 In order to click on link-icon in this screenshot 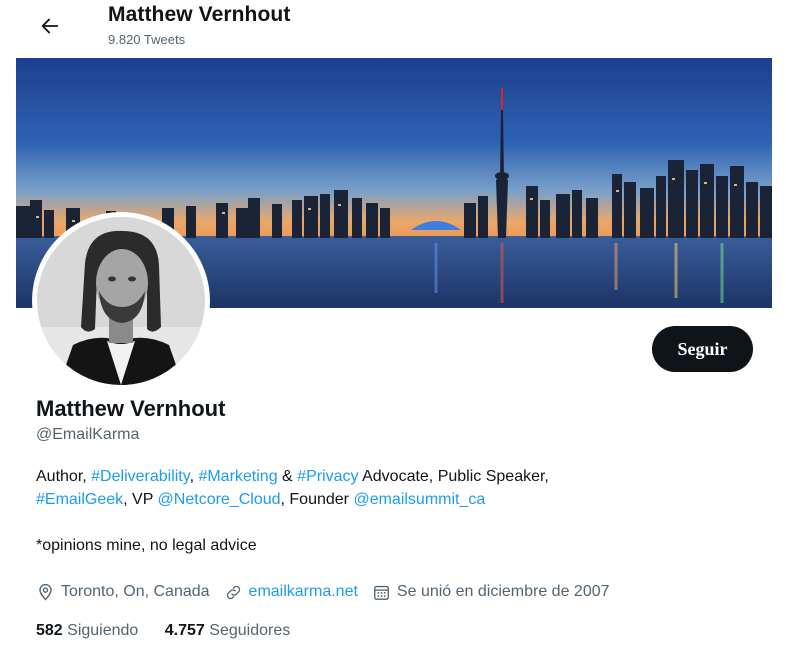, I will do `click(233, 592)`.